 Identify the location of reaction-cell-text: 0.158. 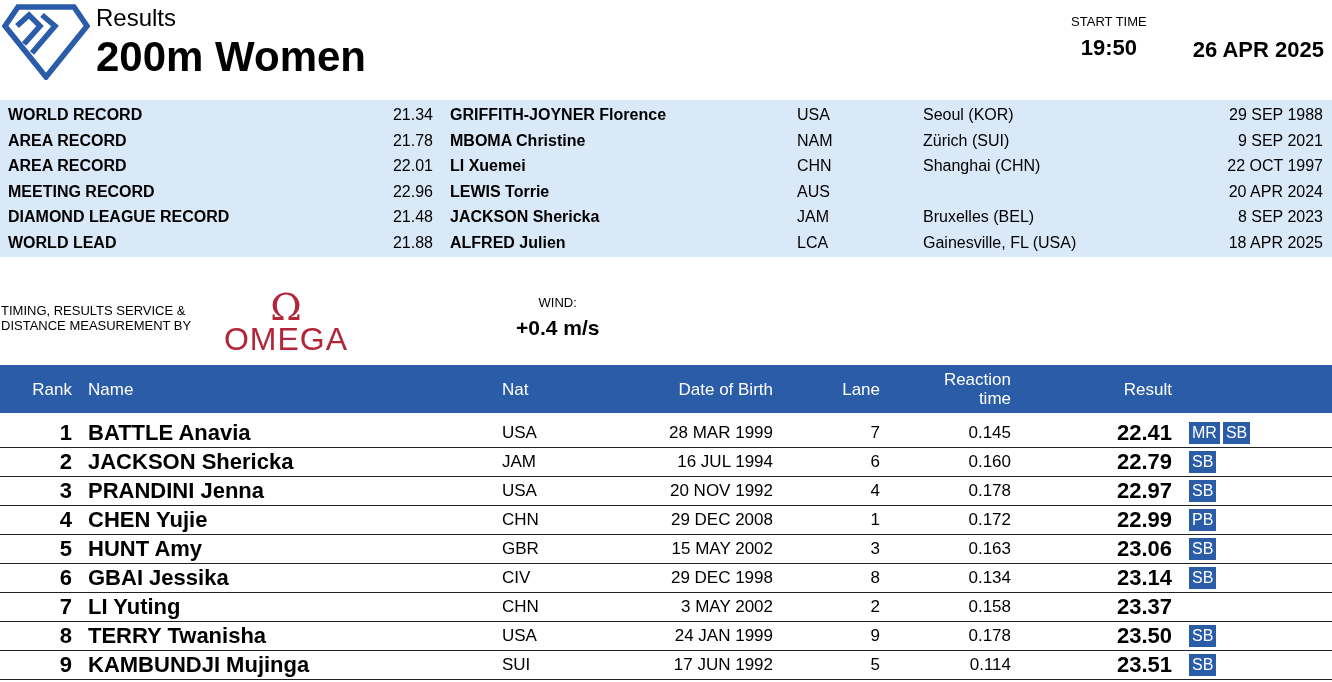
(989, 607).